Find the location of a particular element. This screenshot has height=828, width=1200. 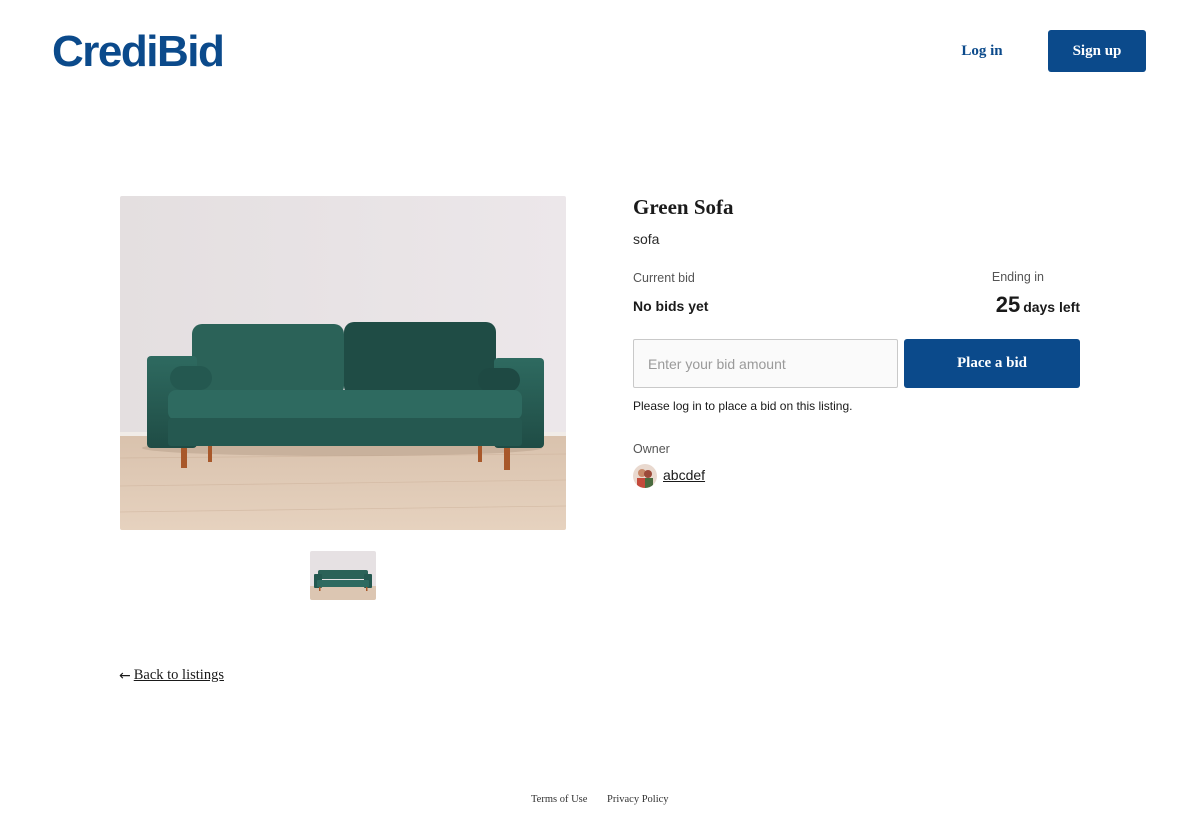

days-left-value: 25 days left is located at coordinates (1038, 305).